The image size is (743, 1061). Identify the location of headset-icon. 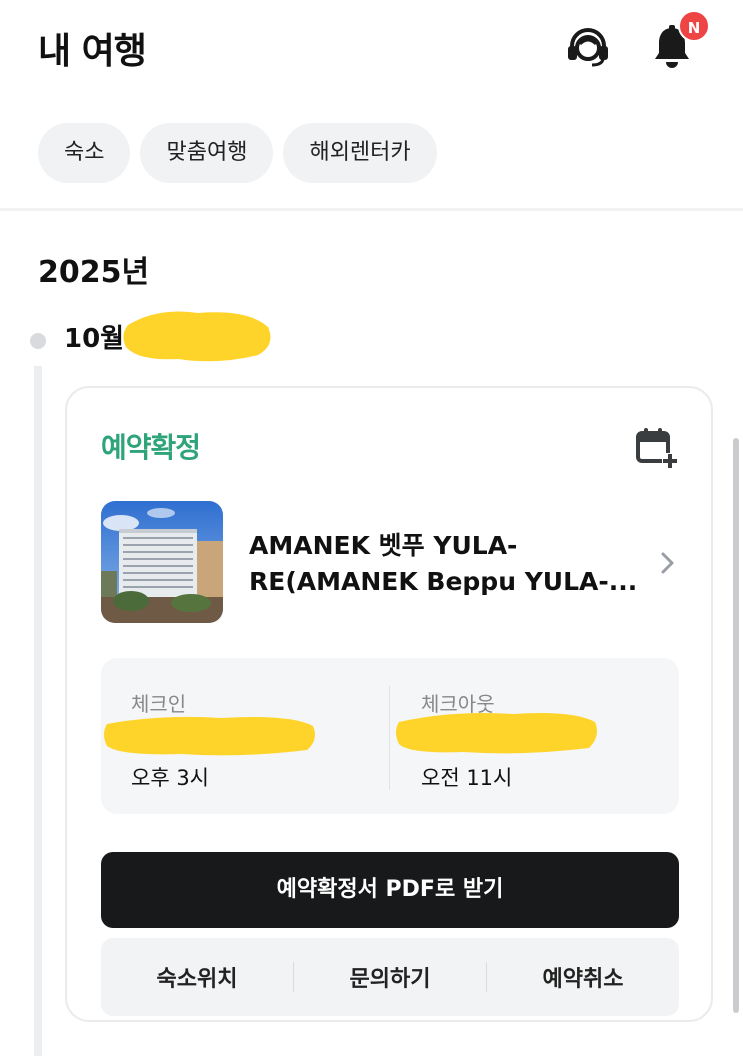
(588, 47).